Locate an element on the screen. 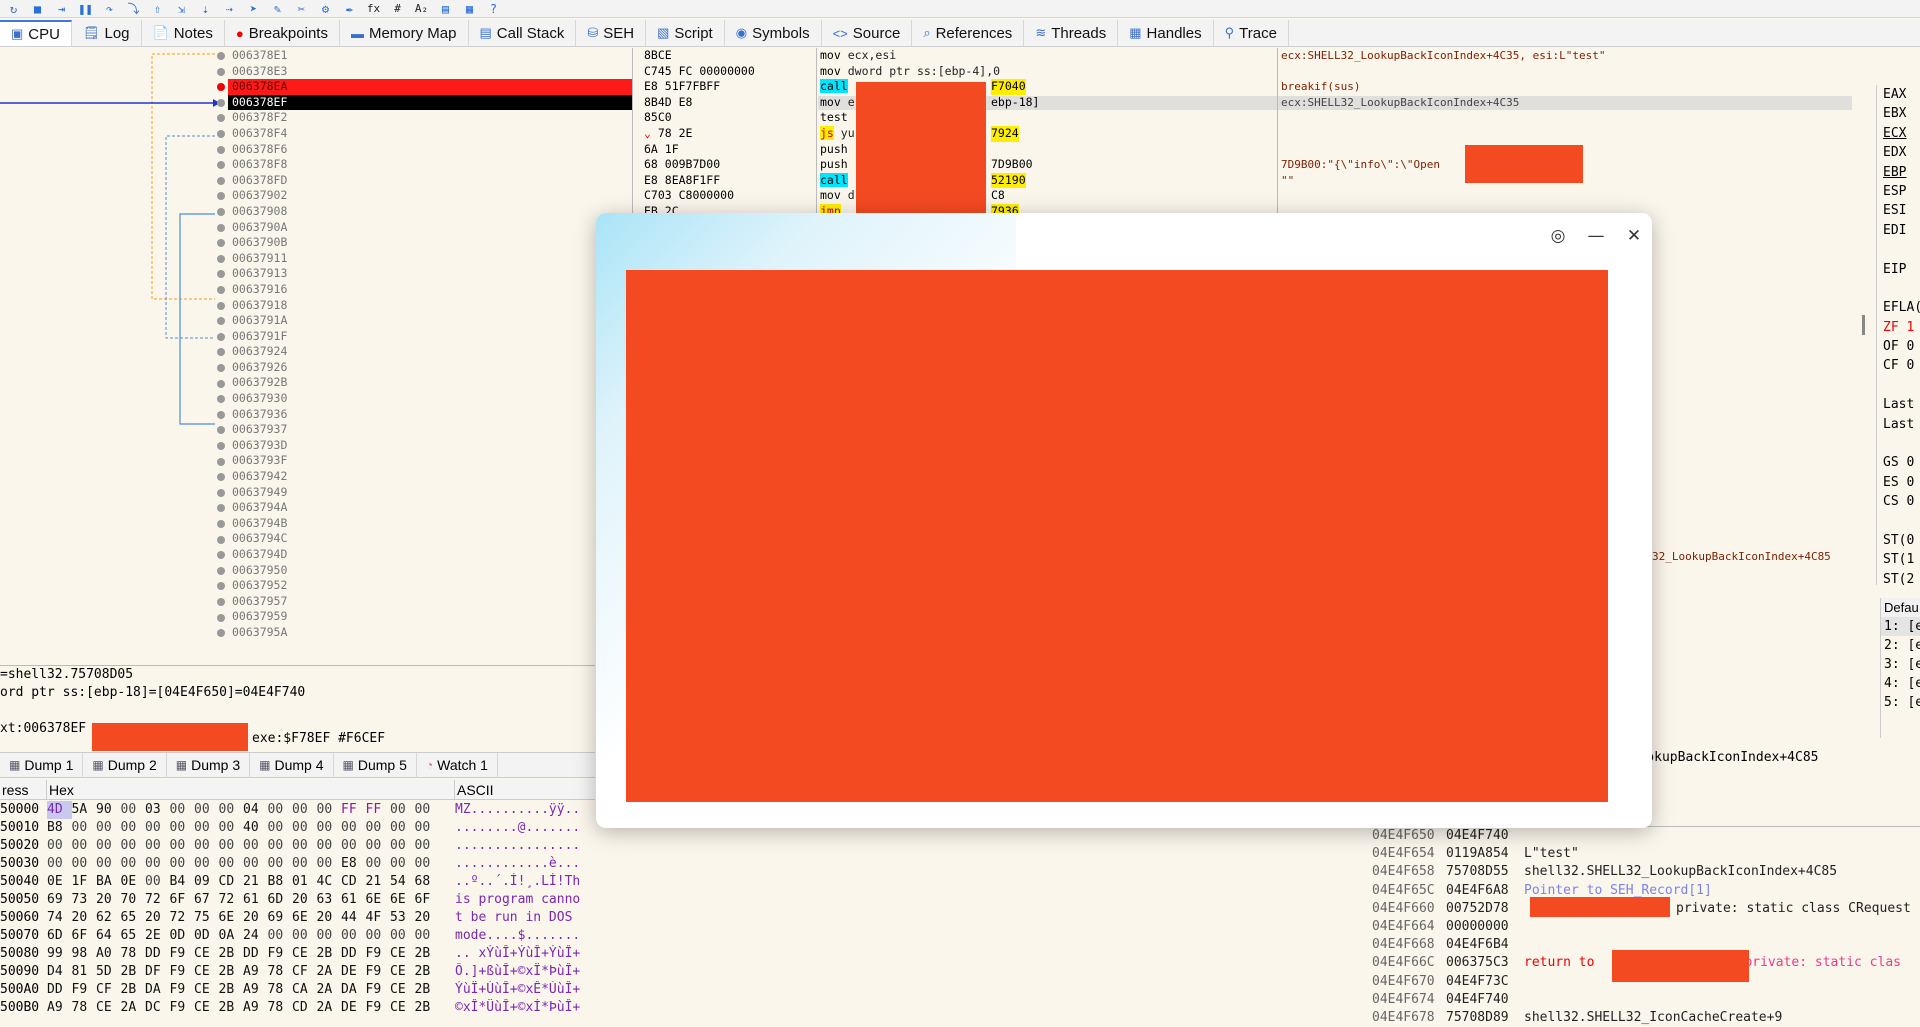 This screenshot has height=1027, width=1920. hex-byte: DE is located at coordinates (353, 1008).